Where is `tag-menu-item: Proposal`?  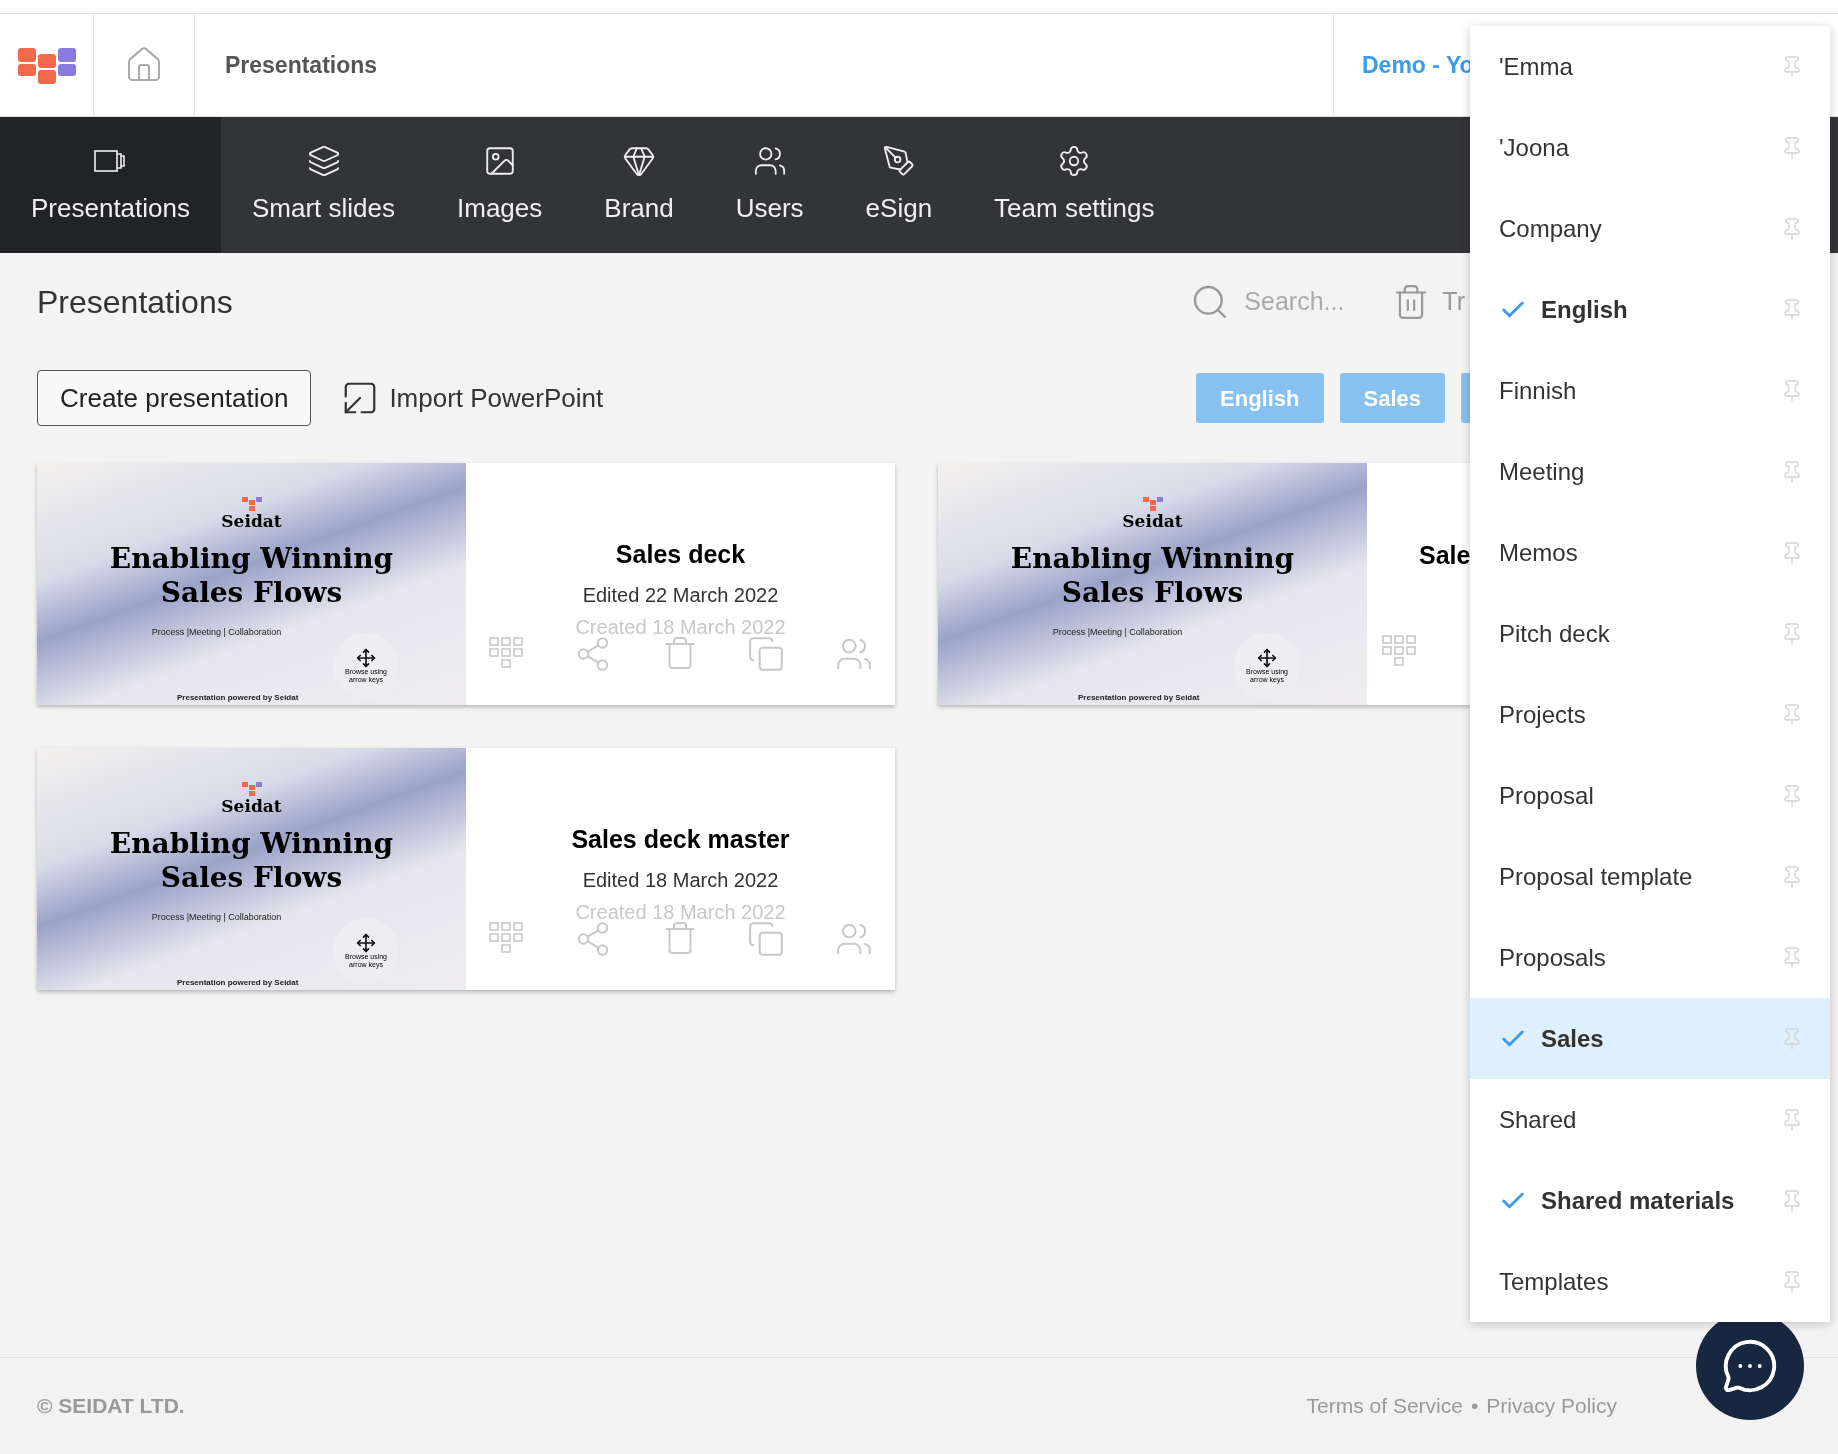
tag-menu-item: Proposal is located at coordinates (1650, 795).